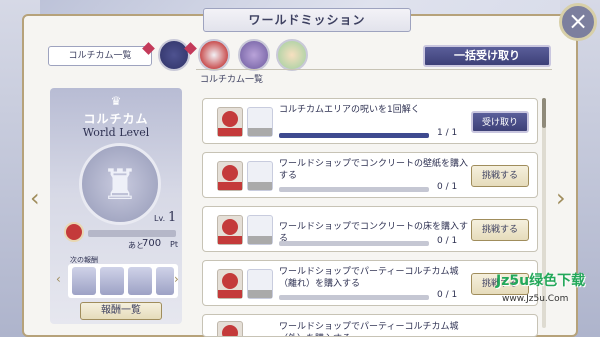 The width and height of the screenshot is (600, 337). I want to click on points-unit: Pt, so click(174, 244).